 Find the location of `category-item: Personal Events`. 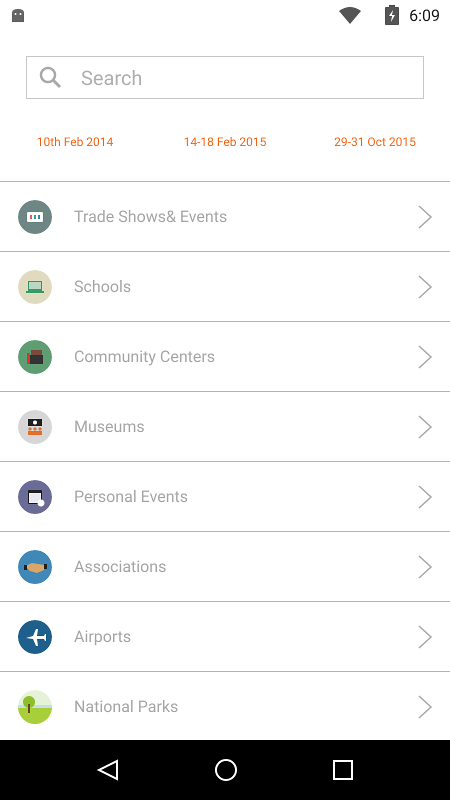

category-item: Personal Events is located at coordinates (225, 497).